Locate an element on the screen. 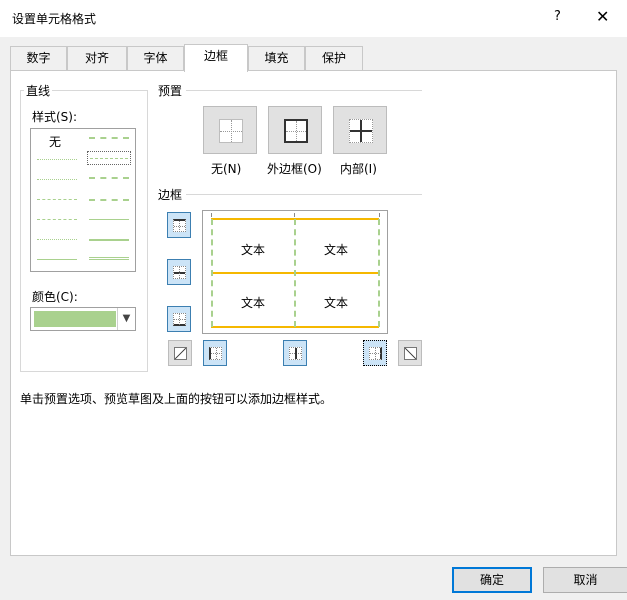 The image size is (627, 600). preset-none-icon is located at coordinates (231, 131).